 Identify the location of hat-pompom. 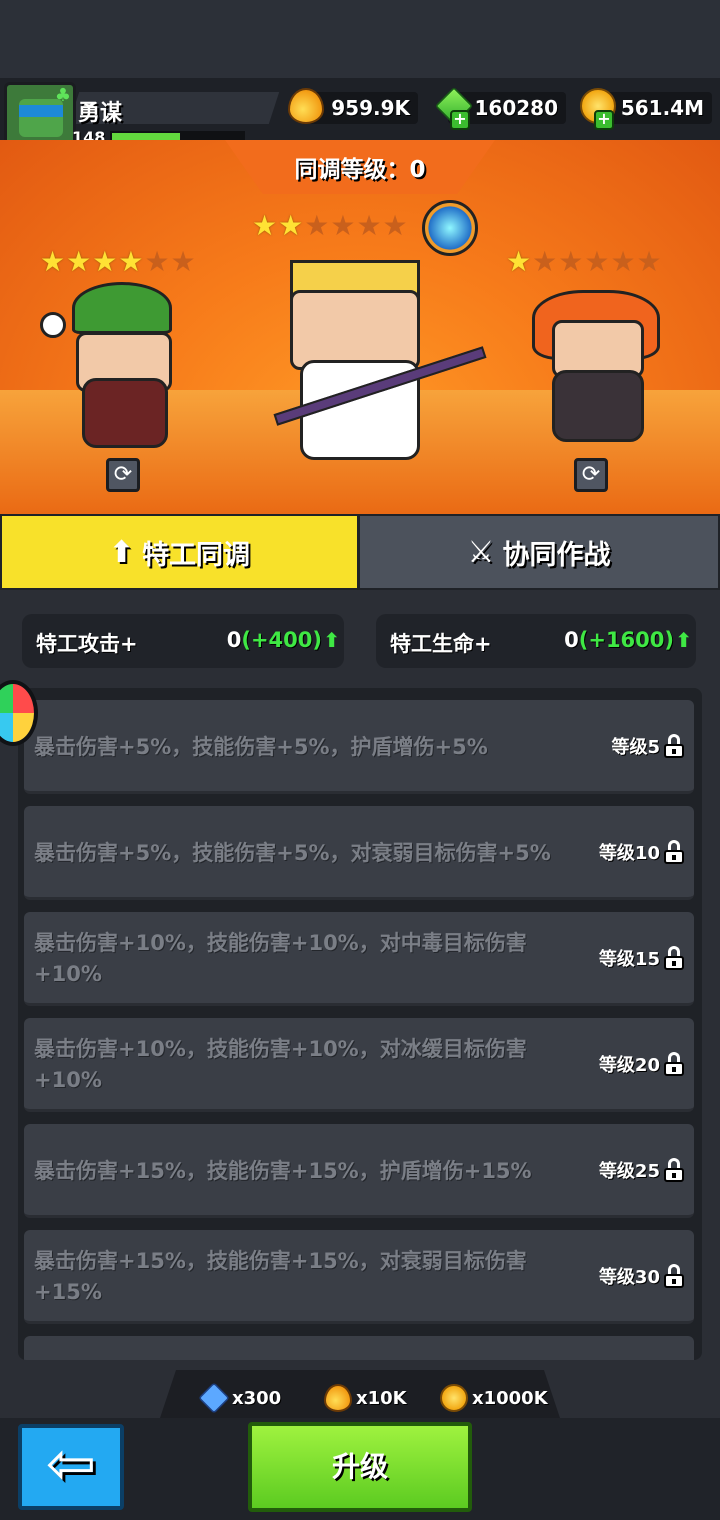
(53, 325).